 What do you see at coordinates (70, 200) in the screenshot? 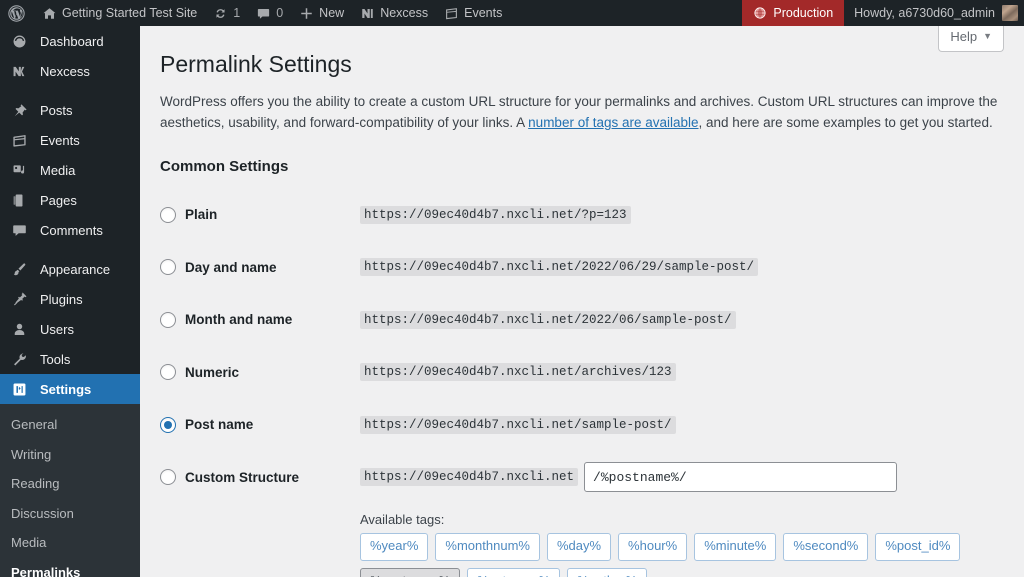
I see `sidebar-item-pages: Pages` at bounding box center [70, 200].